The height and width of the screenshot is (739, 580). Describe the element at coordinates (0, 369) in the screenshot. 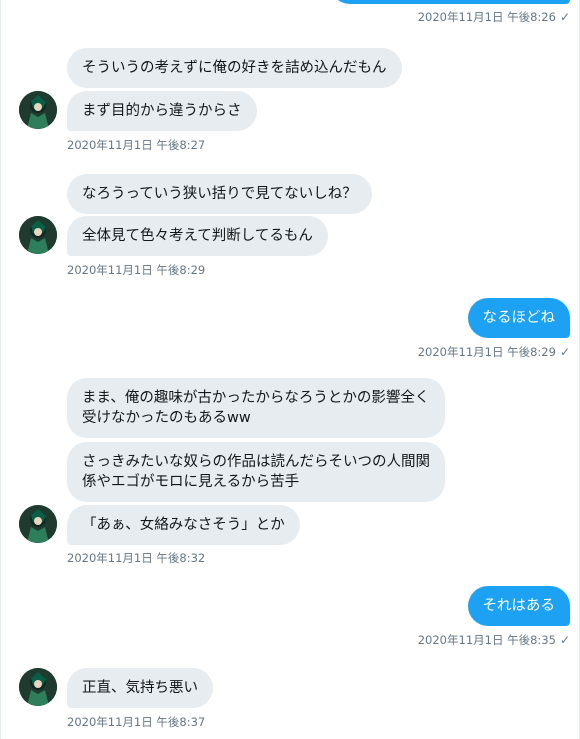

I see `left-border` at that location.